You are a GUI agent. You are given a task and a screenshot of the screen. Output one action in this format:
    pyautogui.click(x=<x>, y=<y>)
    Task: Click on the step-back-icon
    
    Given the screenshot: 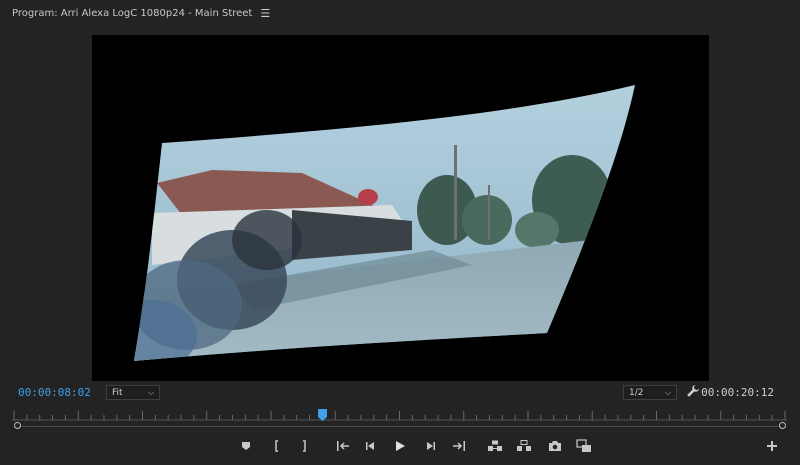 What is the action you would take?
    pyautogui.click(x=370, y=446)
    